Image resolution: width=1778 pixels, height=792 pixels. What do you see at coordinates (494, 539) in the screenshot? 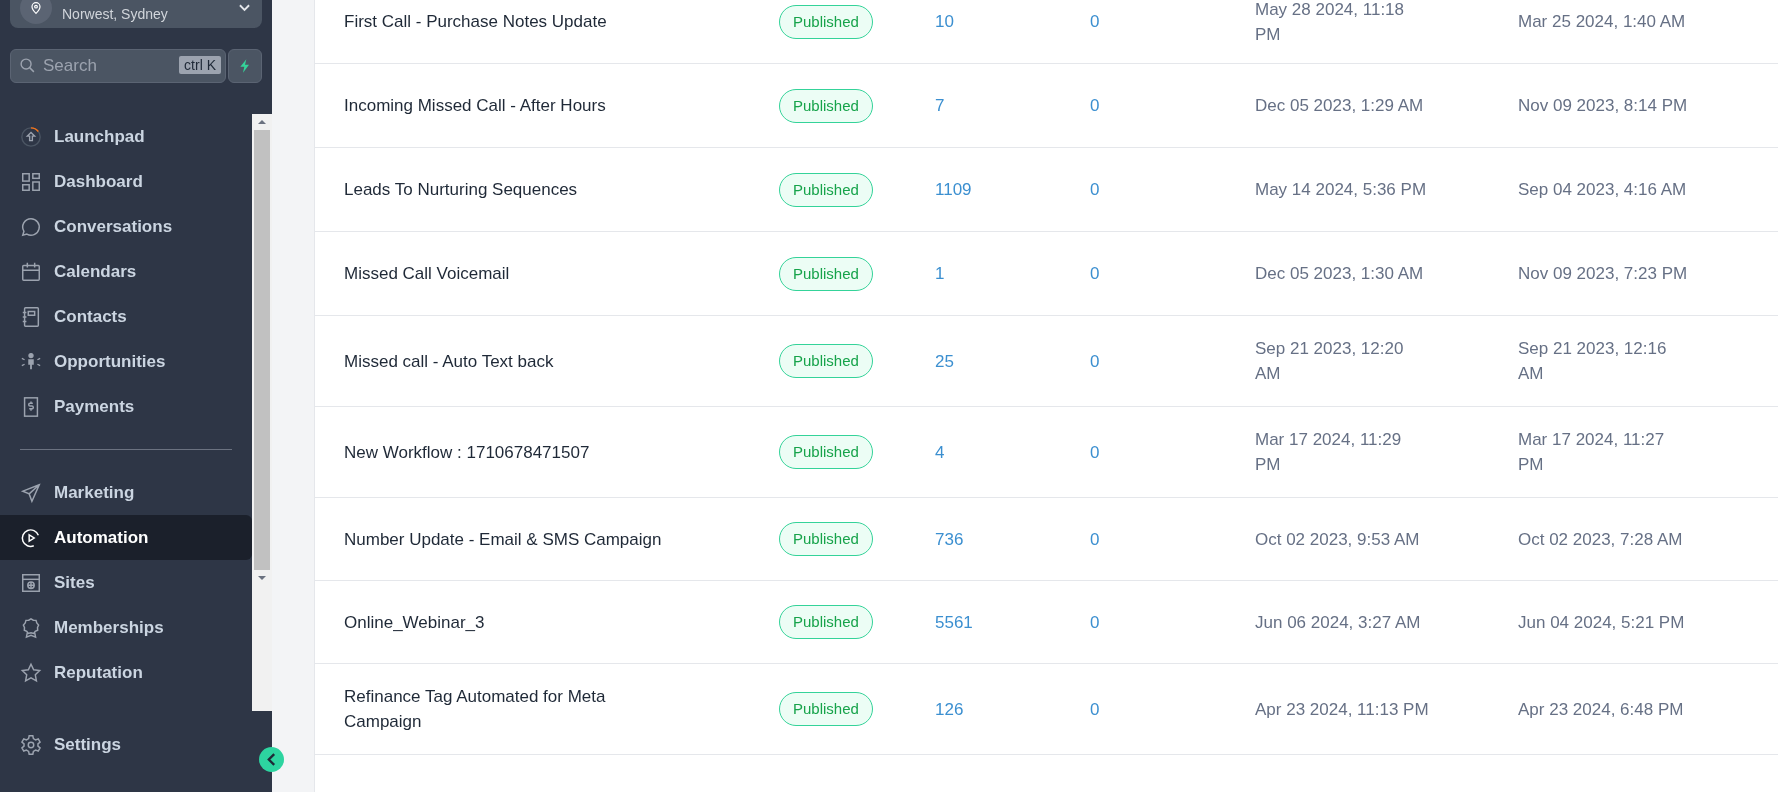
I see `workflow-name: Number Update - Email & SMS Campaign` at bounding box center [494, 539].